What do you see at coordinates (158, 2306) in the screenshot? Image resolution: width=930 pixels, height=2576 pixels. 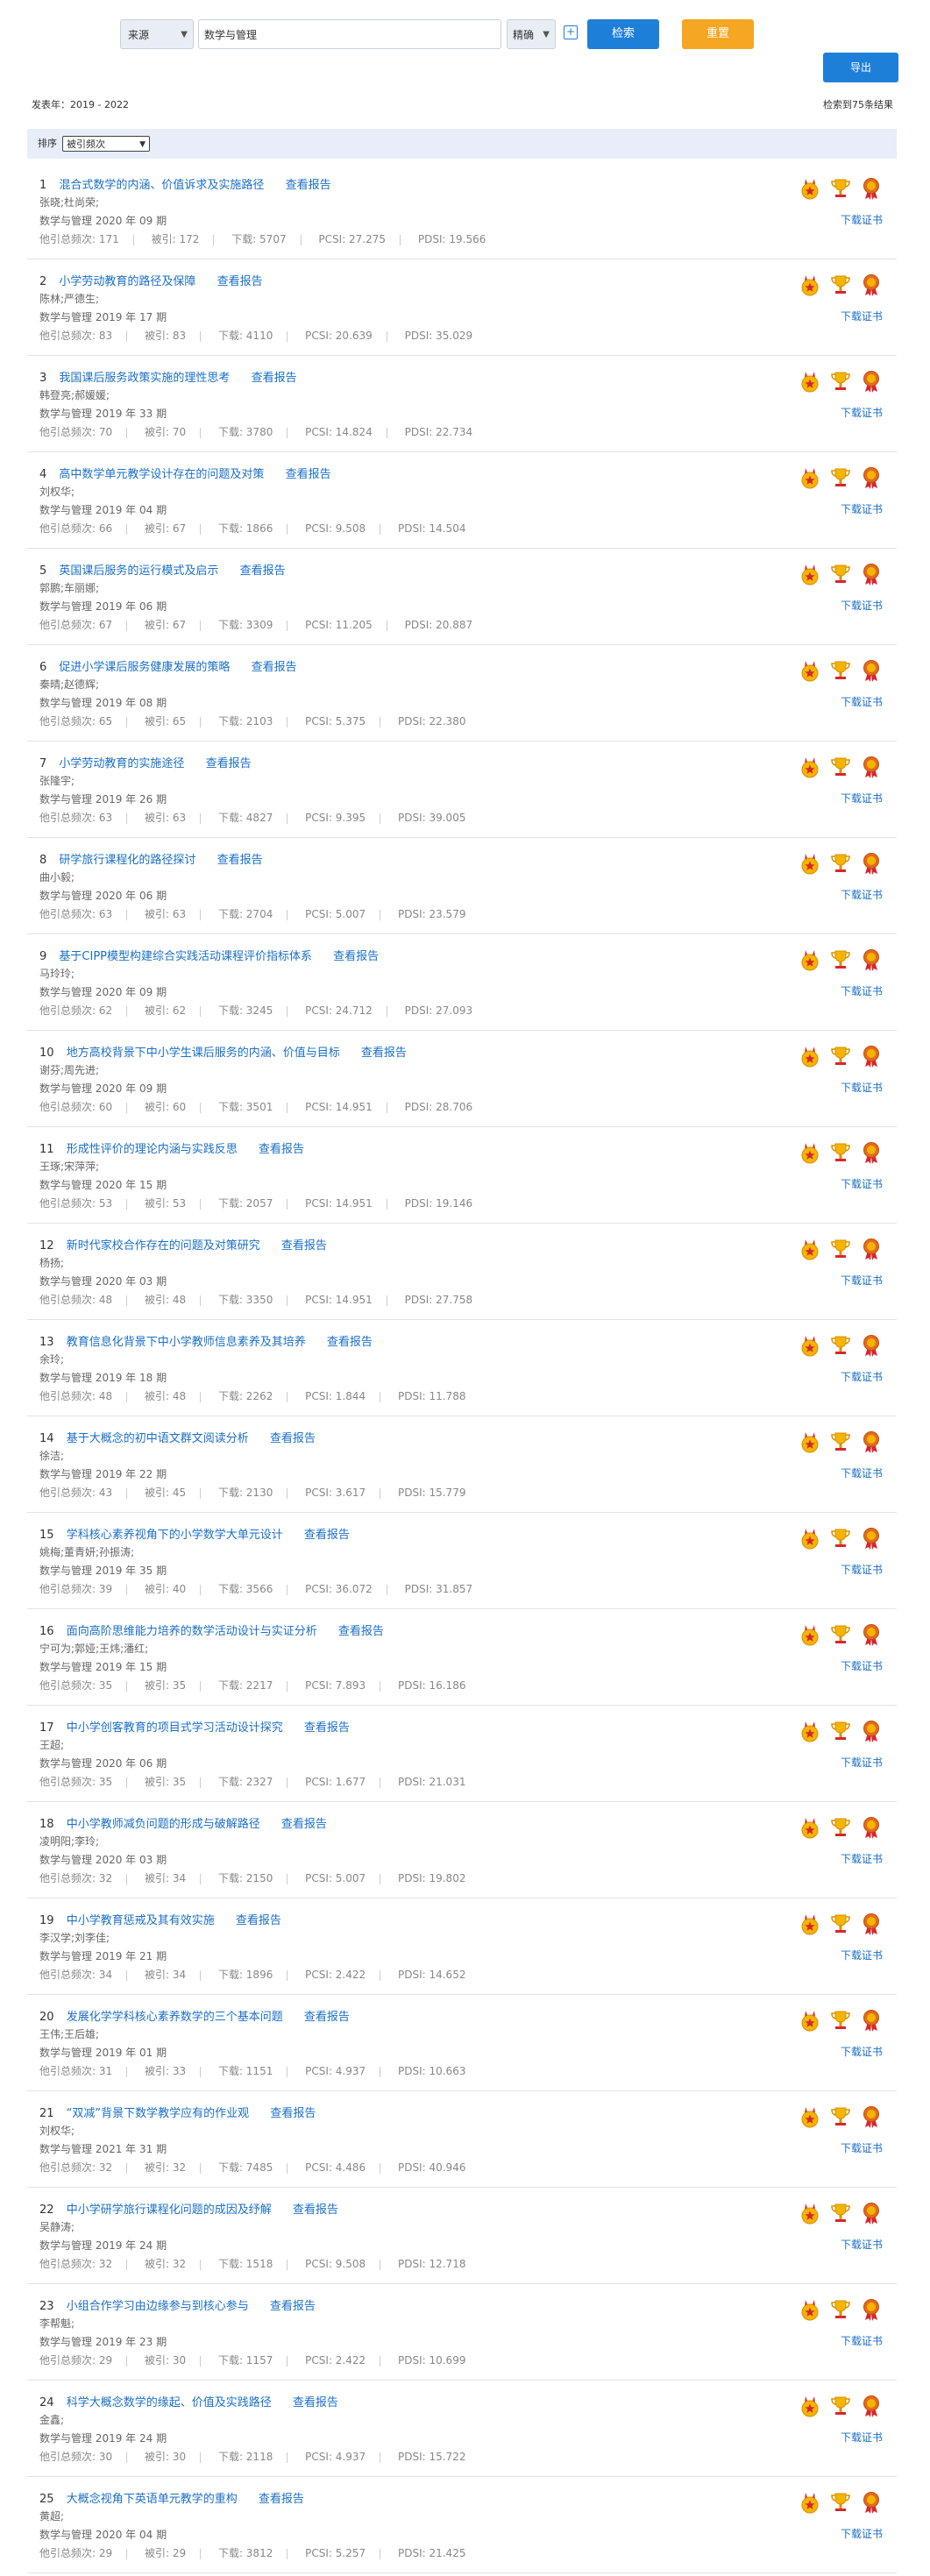 I see `item-title-link: 小组合作学习由边缘参与到核心参与` at bounding box center [158, 2306].